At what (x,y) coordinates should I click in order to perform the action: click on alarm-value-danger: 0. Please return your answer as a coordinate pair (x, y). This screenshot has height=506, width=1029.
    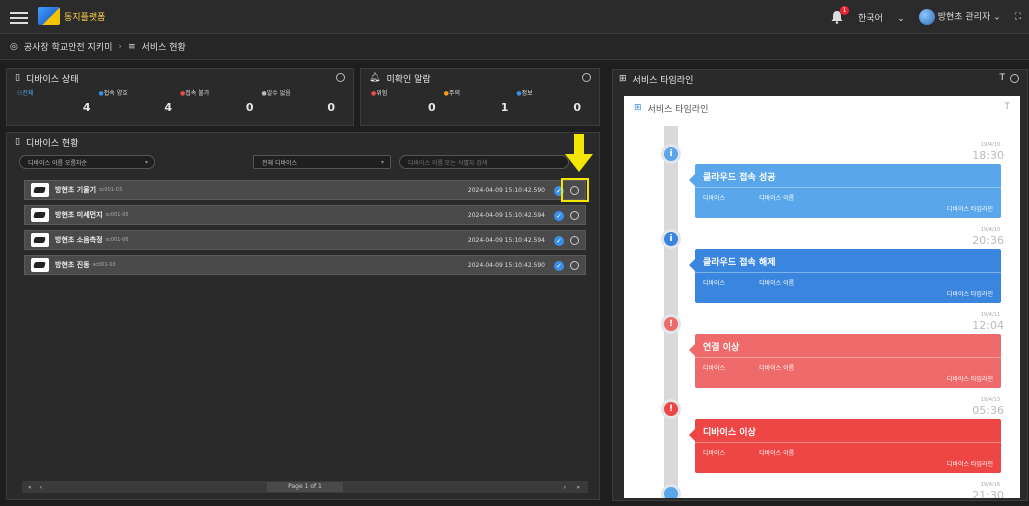
    Looking at the image, I should click on (432, 107).